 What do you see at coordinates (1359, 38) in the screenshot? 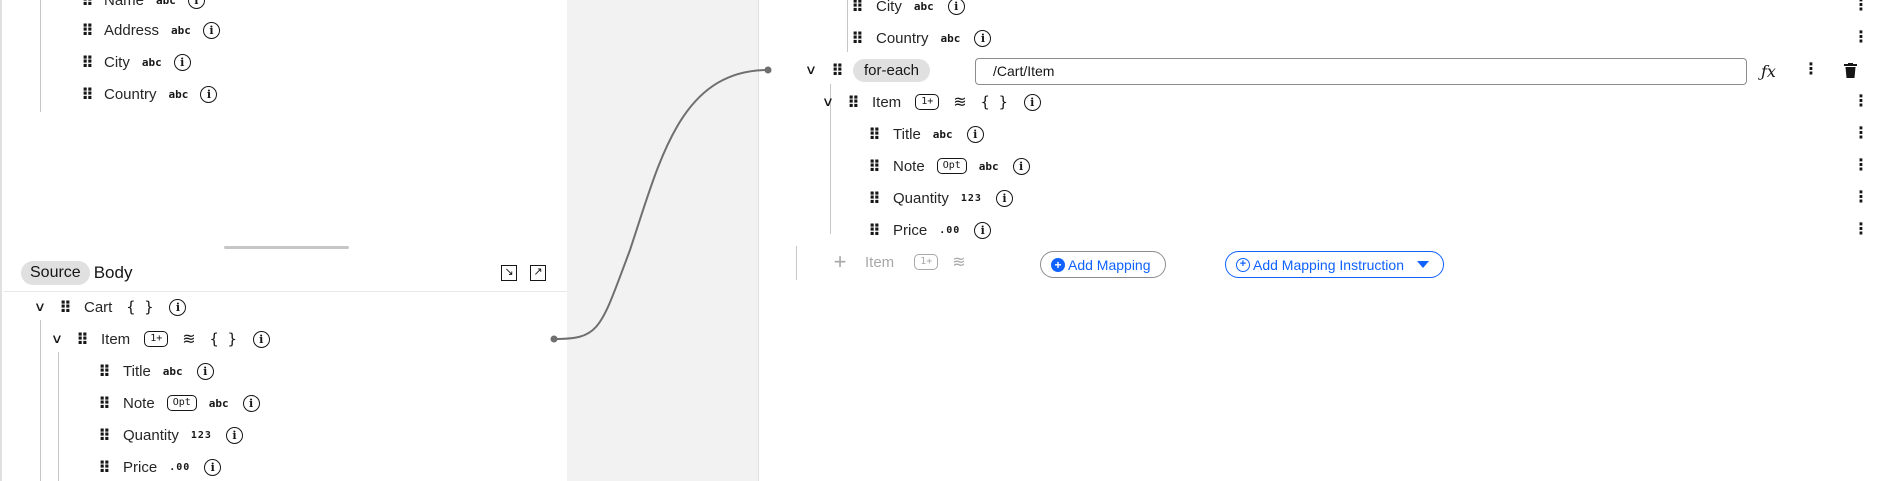
I see `mapping-row-country: ⠿ Country abc i ⋮` at bounding box center [1359, 38].